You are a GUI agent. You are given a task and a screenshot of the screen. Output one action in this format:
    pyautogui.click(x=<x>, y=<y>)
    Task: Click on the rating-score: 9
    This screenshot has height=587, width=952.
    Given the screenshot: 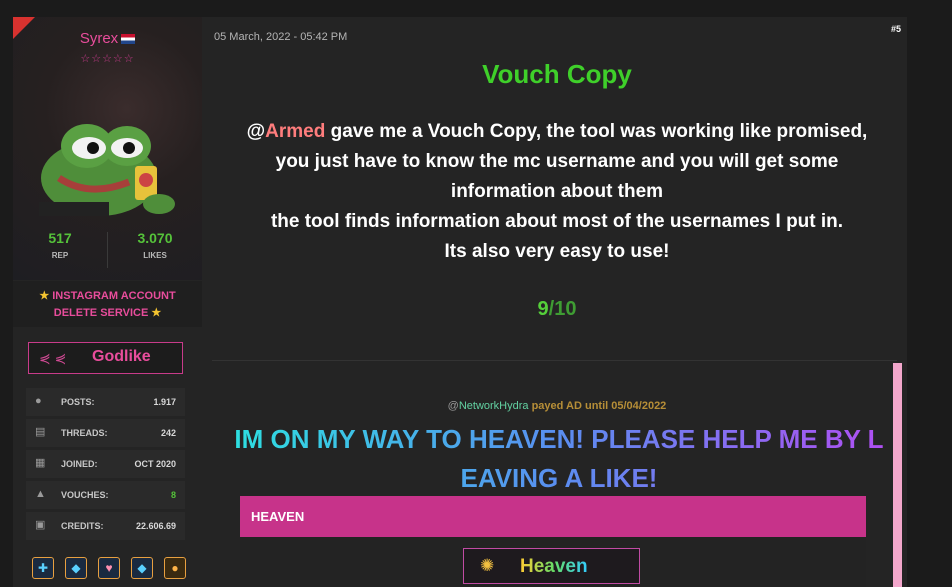 What is the action you would take?
    pyautogui.click(x=543, y=309)
    